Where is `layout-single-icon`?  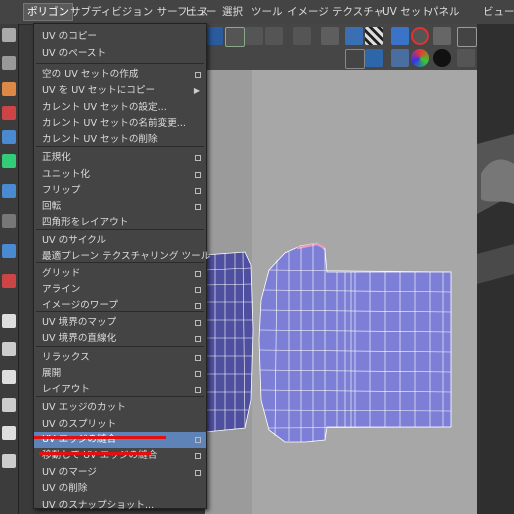 layout-single-icon is located at coordinates (9, 321).